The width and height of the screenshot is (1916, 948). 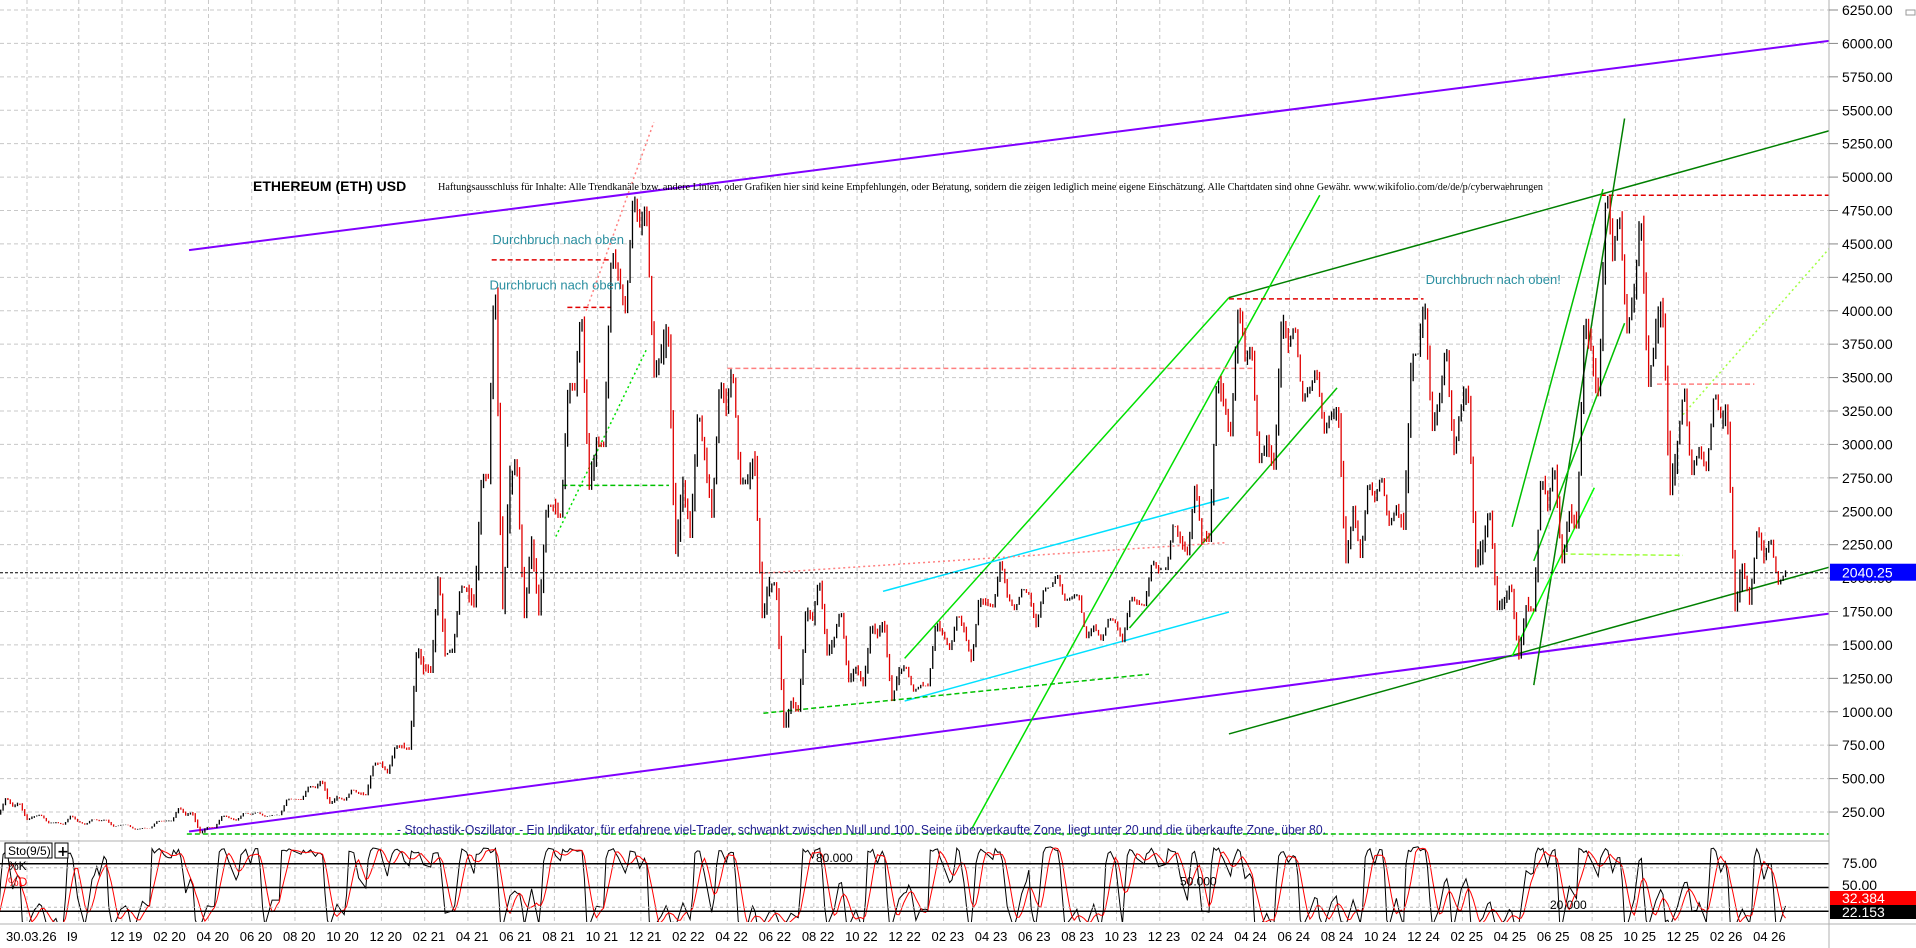 What do you see at coordinates (1867, 478) in the screenshot?
I see `y-tick-label: 2750.00` at bounding box center [1867, 478].